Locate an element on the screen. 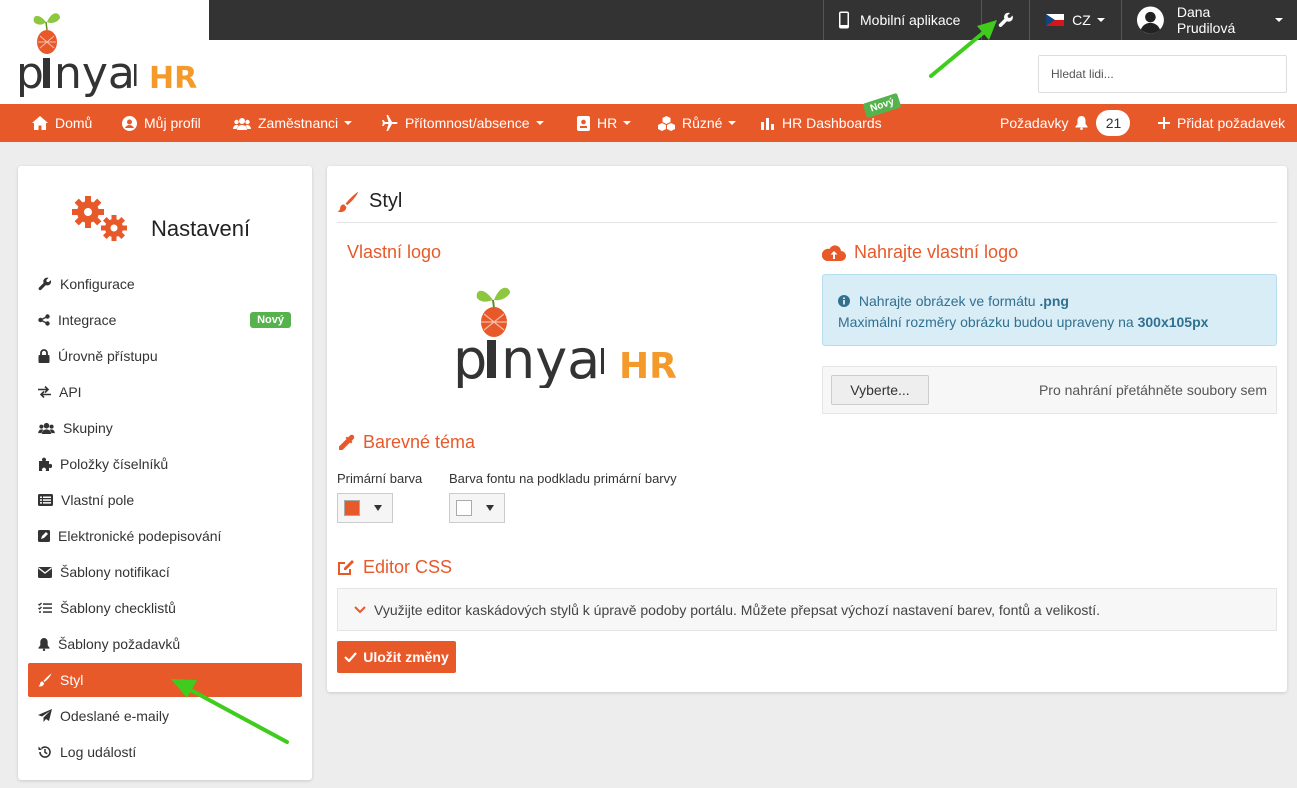 This screenshot has height=788, width=1297. nav-item-label: HR is located at coordinates (607, 123).